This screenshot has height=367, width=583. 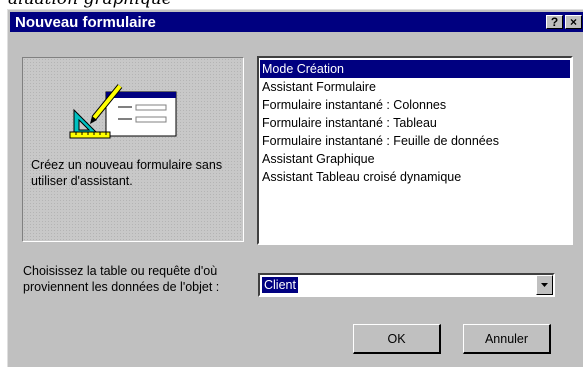 I want to click on source-table-value: Client, so click(x=280, y=285).